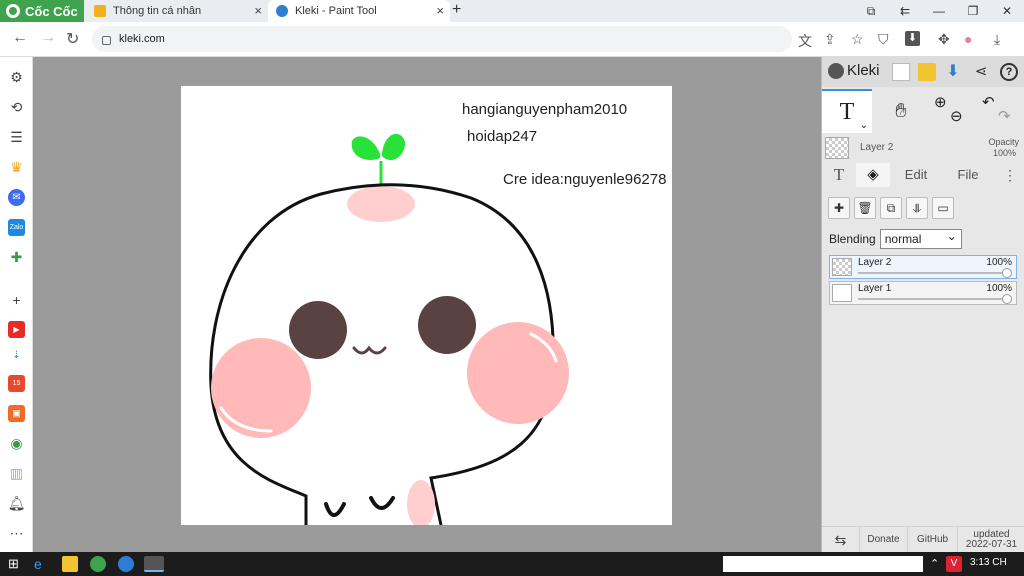 This screenshot has width=1024, height=576. I want to click on hand-icon: ✋︎, so click(901, 110).